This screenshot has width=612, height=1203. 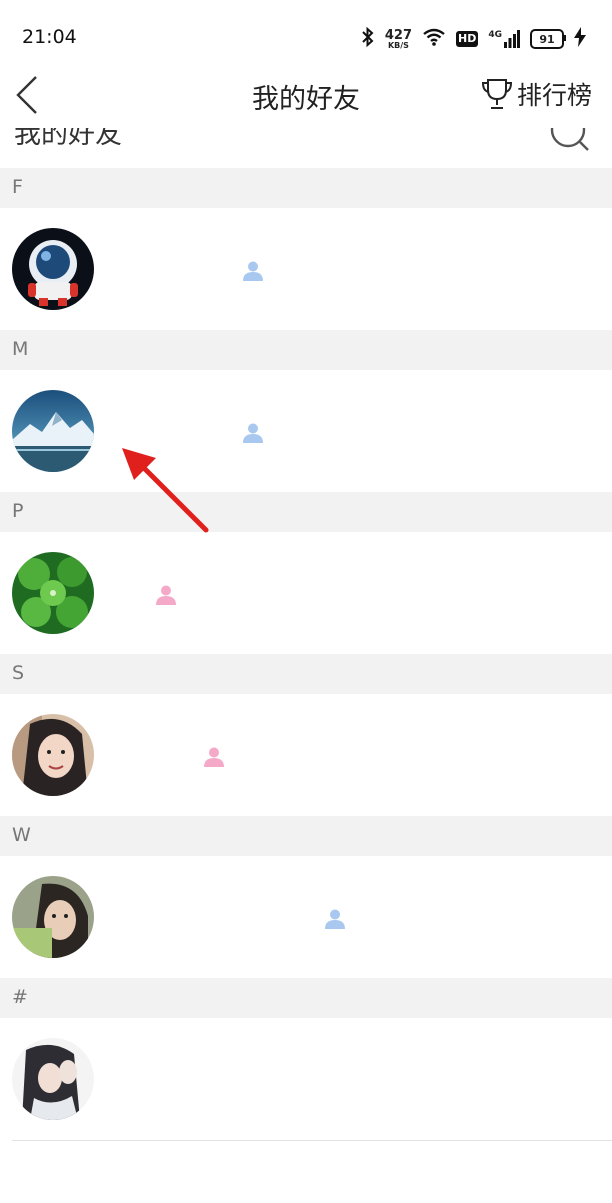 I want to click on nav-bar: 我的好友 排行榜, so click(x=306, y=95).